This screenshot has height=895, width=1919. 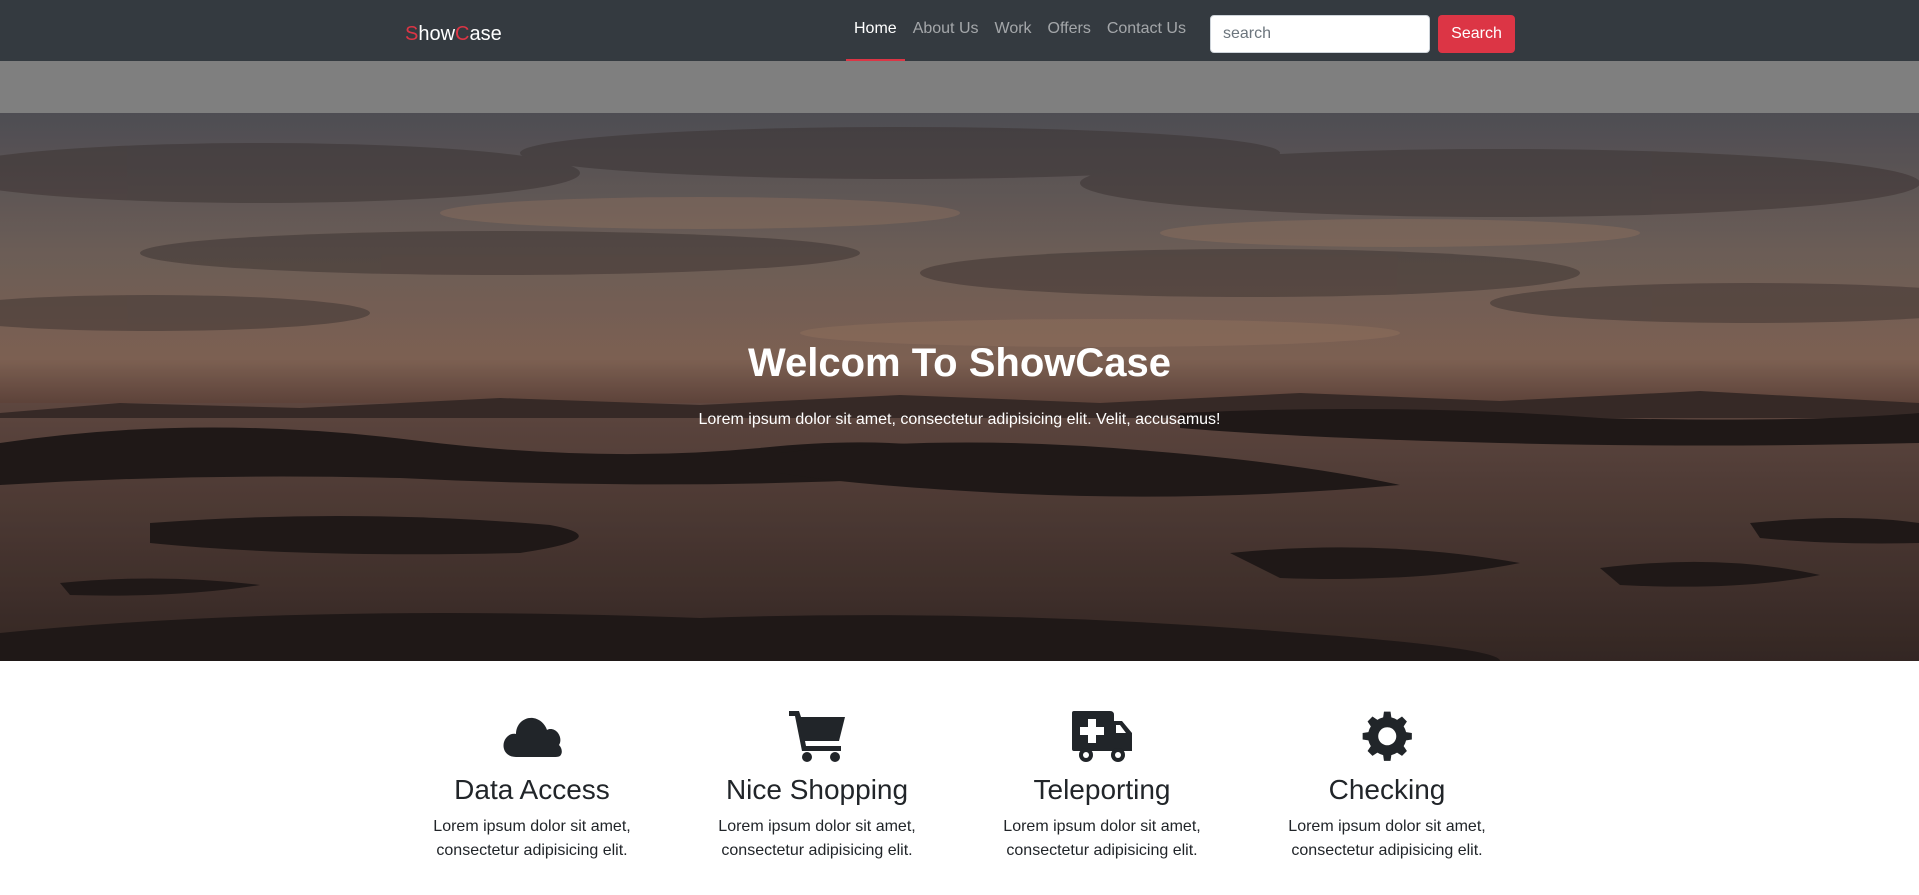 I want to click on feature-title: Data Access, so click(x=532, y=789).